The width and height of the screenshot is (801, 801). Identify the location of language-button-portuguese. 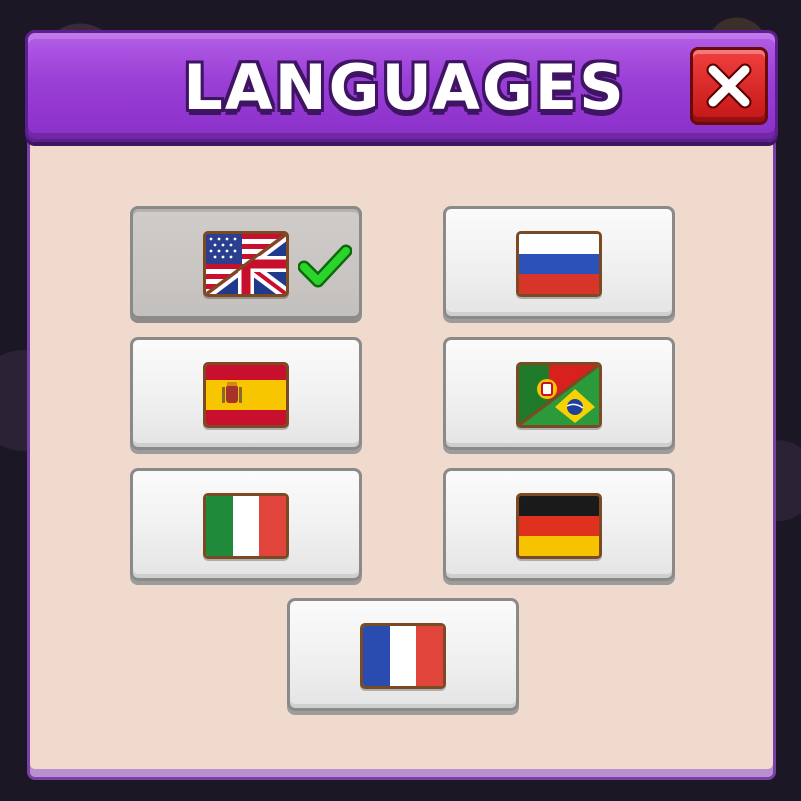
(559, 393).